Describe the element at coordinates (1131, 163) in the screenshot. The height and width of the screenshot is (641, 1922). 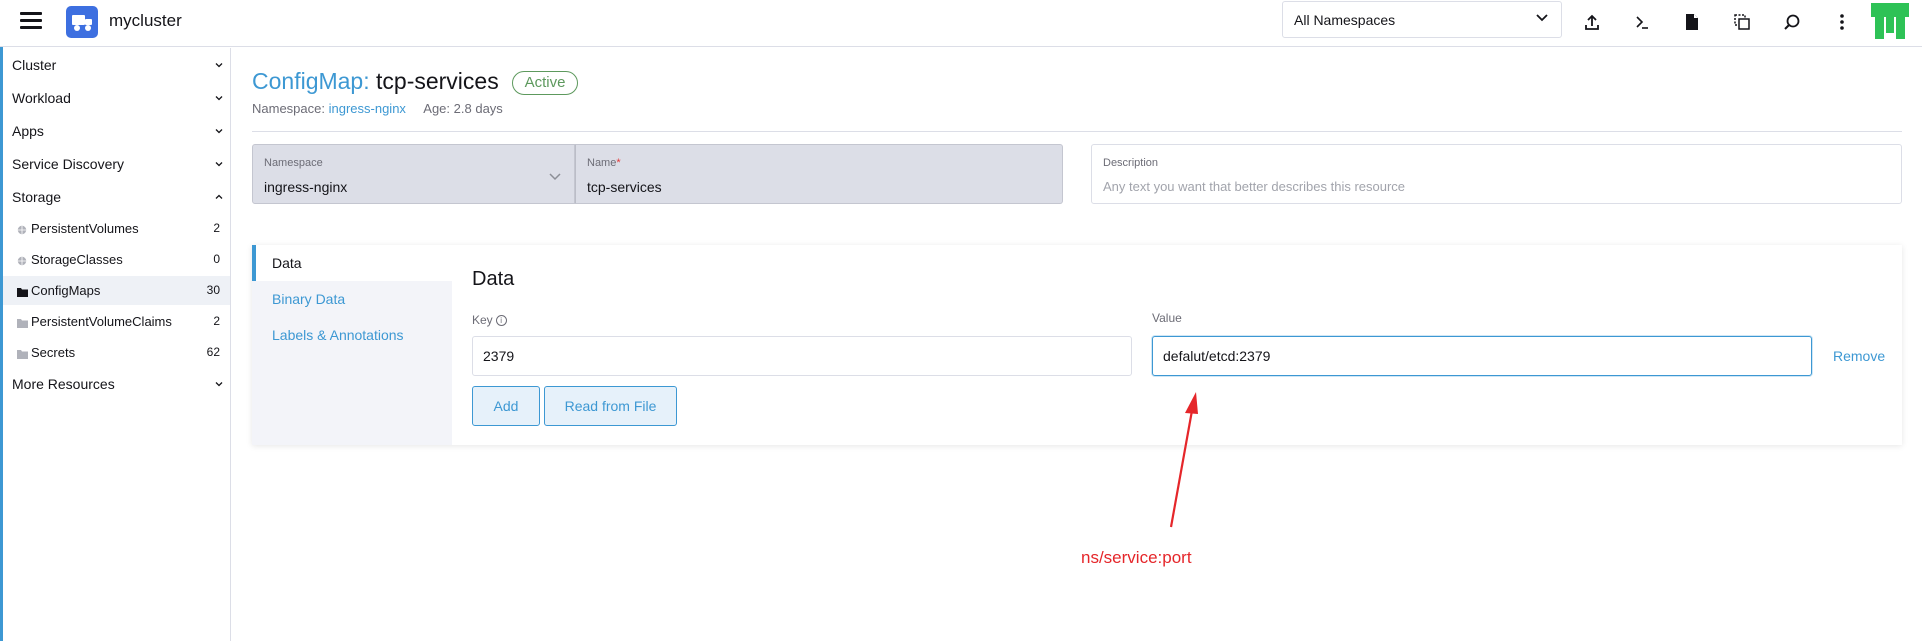
I see `description-field-label: Description` at that location.